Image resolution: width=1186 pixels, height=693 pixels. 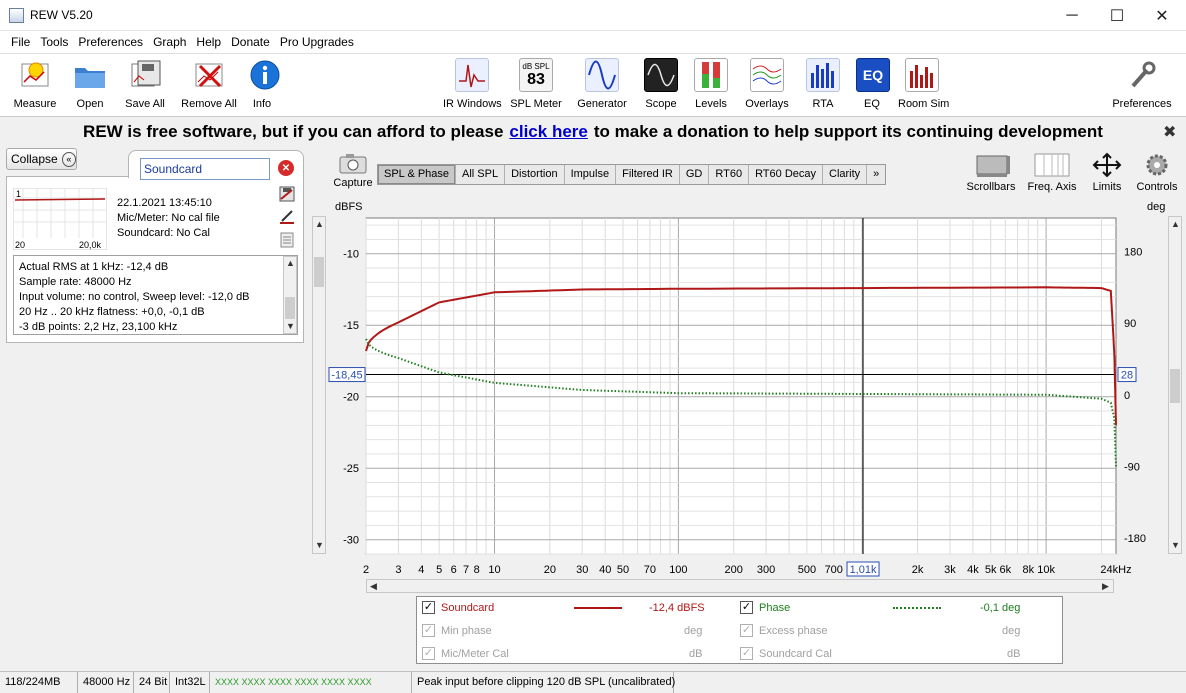 I want to click on legend-mic-meter-cal-value: dB, so click(x=696, y=654).